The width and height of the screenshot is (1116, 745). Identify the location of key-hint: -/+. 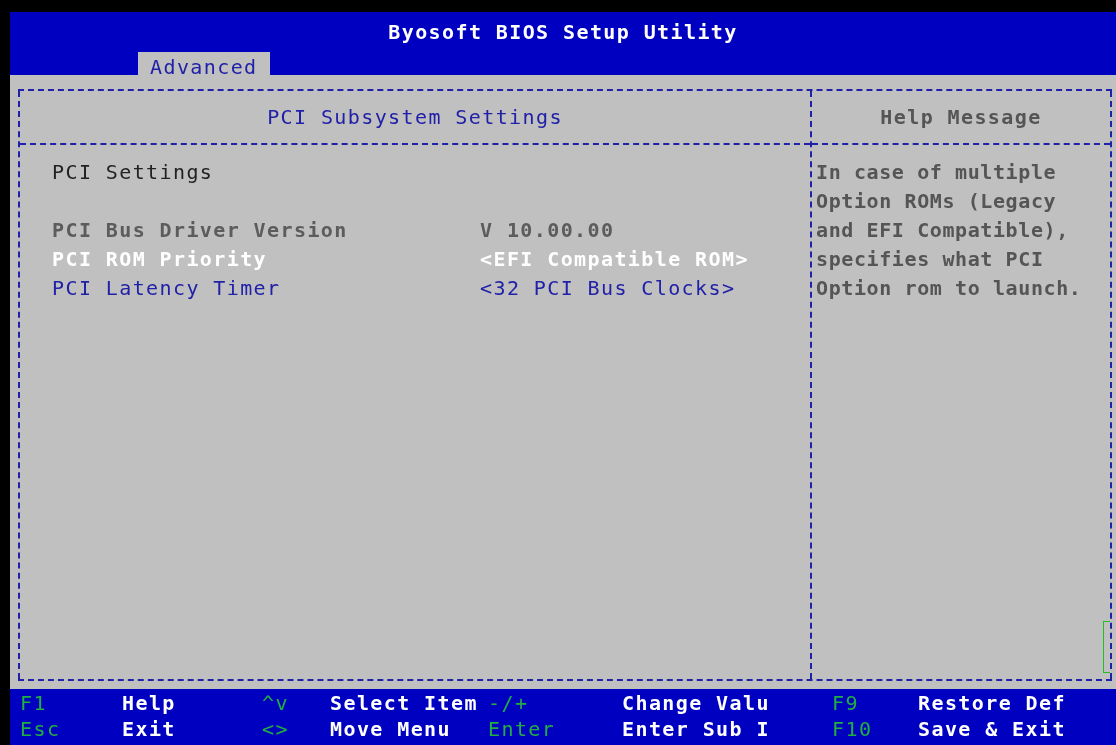
(509, 704).